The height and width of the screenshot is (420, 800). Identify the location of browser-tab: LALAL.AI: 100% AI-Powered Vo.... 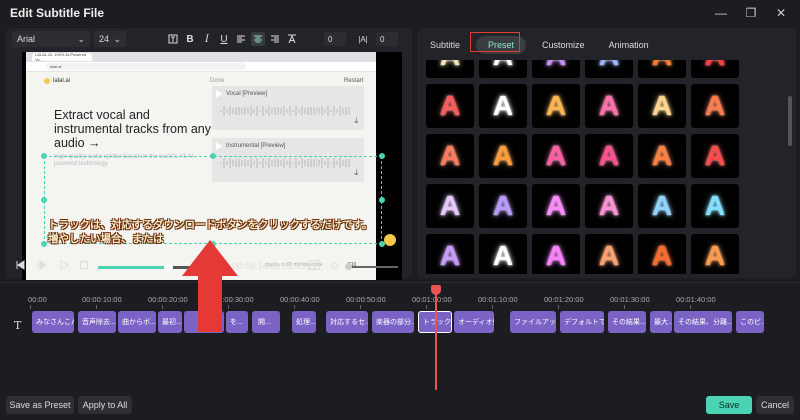
(62, 57).